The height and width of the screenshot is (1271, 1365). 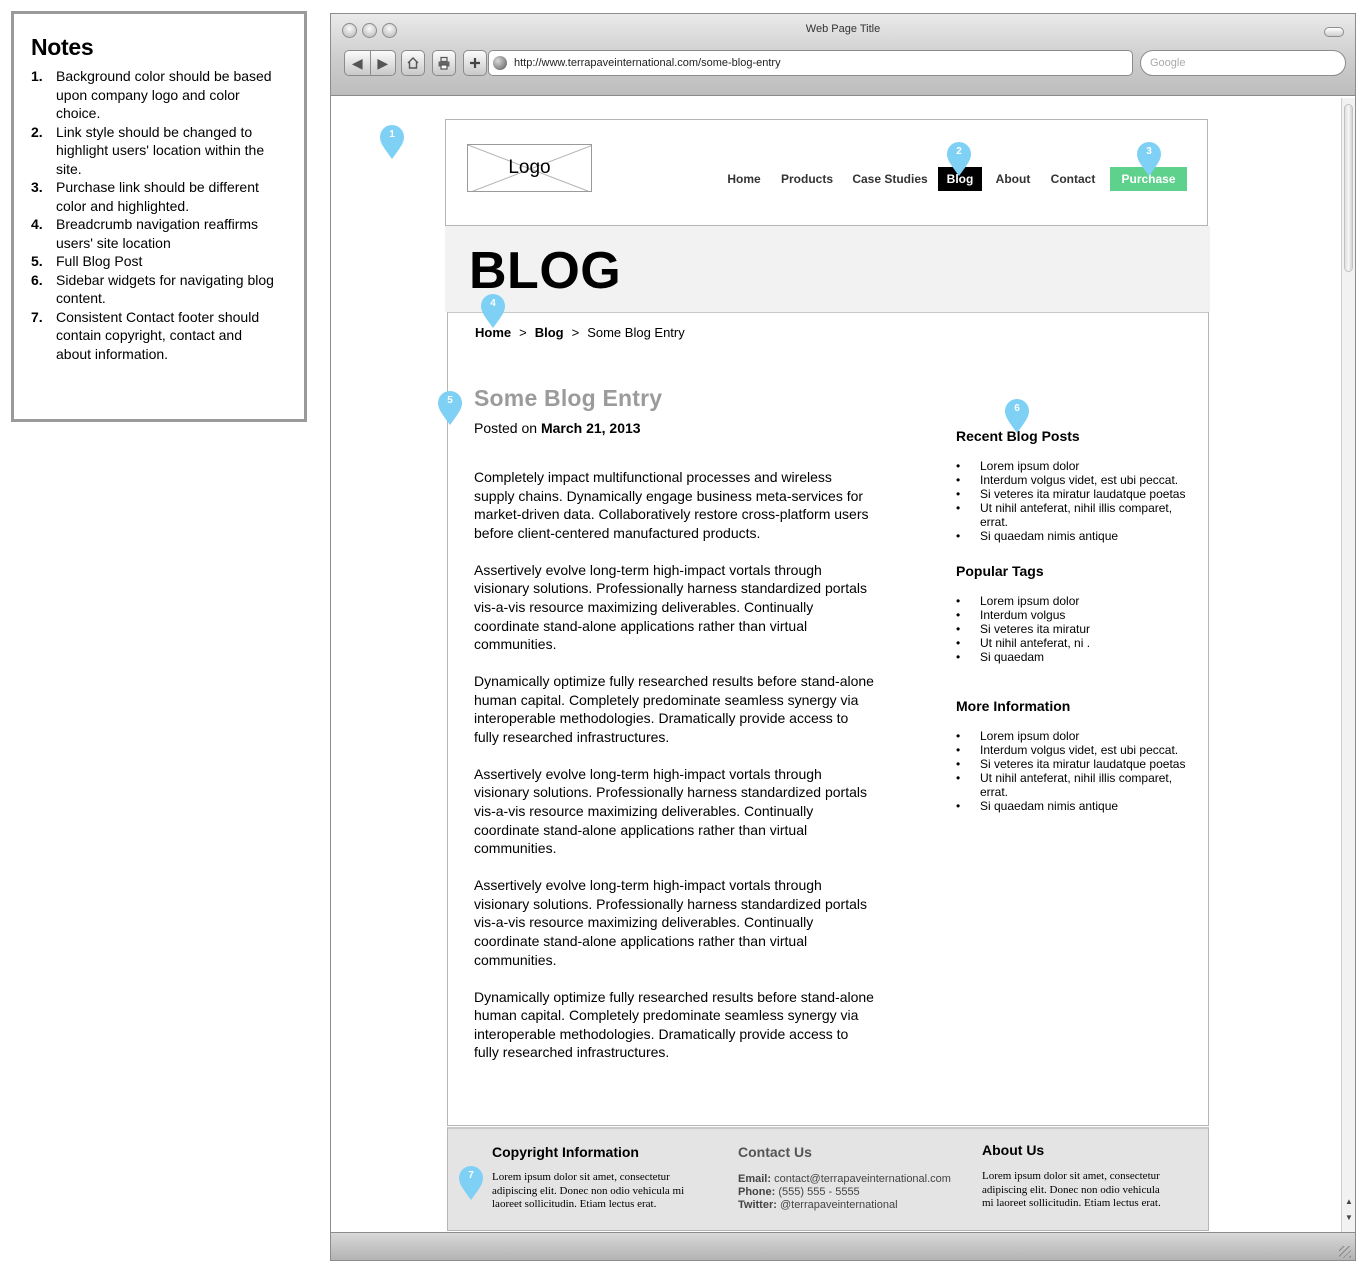 I want to click on sidebar-link: Si quaedam, so click(x=1076, y=657).